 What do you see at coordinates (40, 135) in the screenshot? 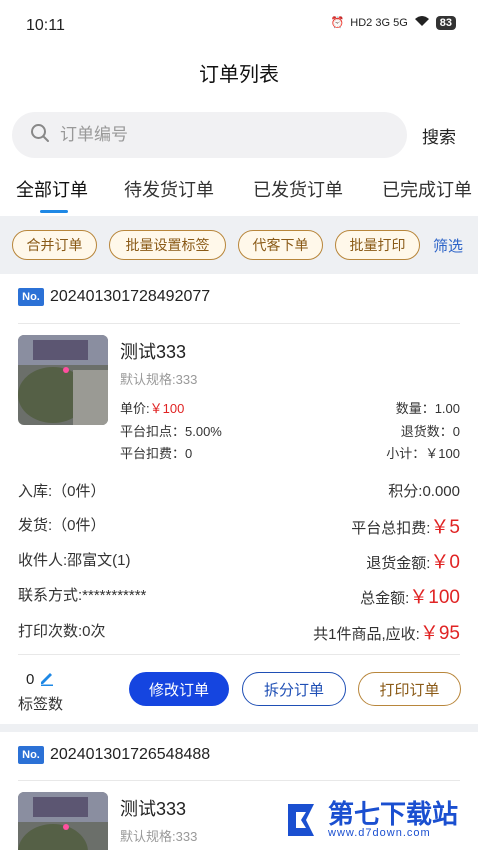
I see `search-icon` at bounding box center [40, 135].